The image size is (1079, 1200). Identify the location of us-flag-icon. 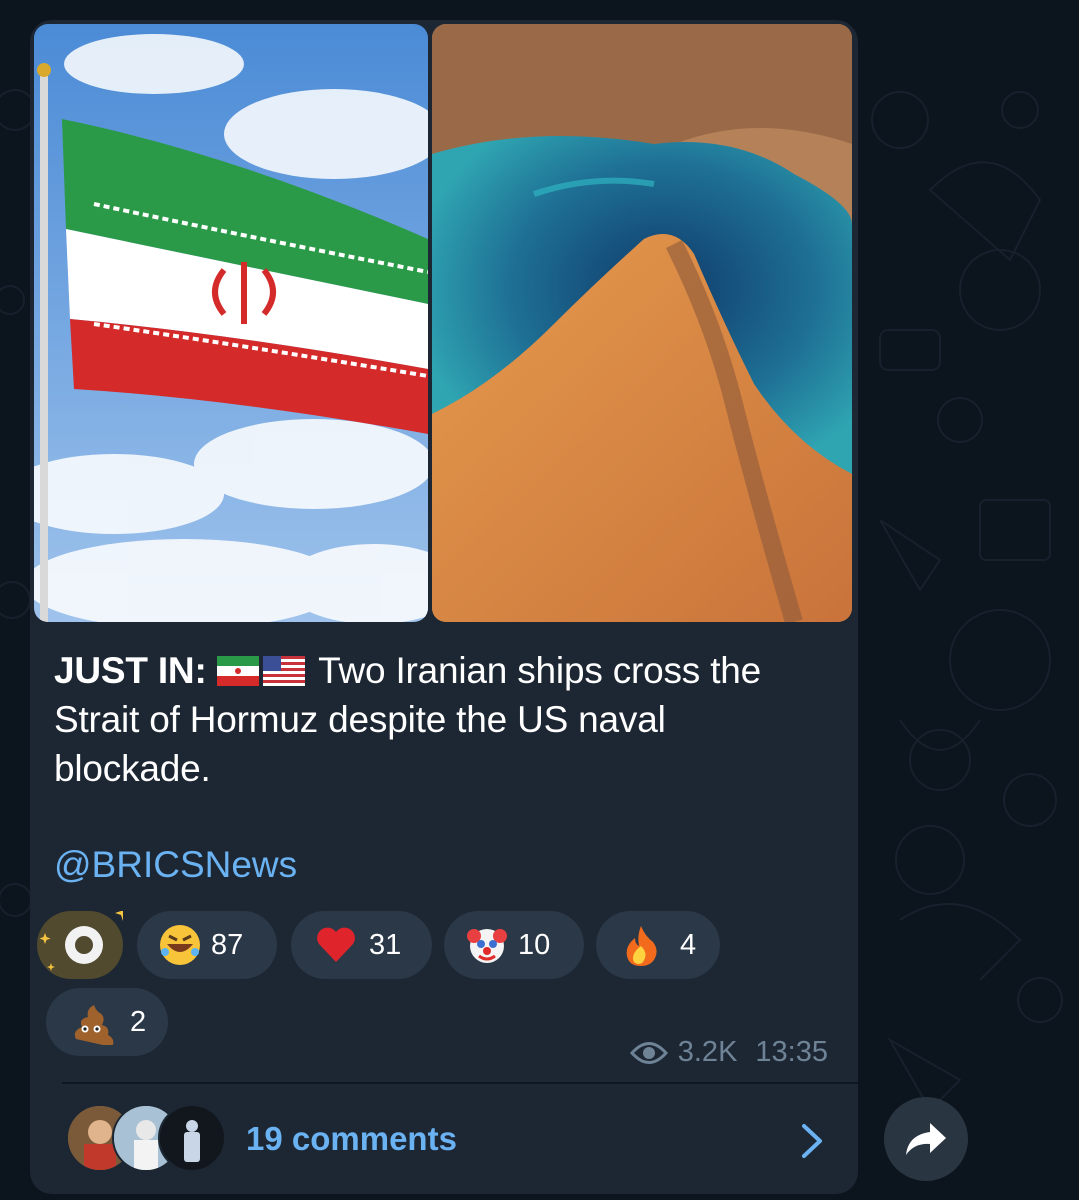
(283, 671).